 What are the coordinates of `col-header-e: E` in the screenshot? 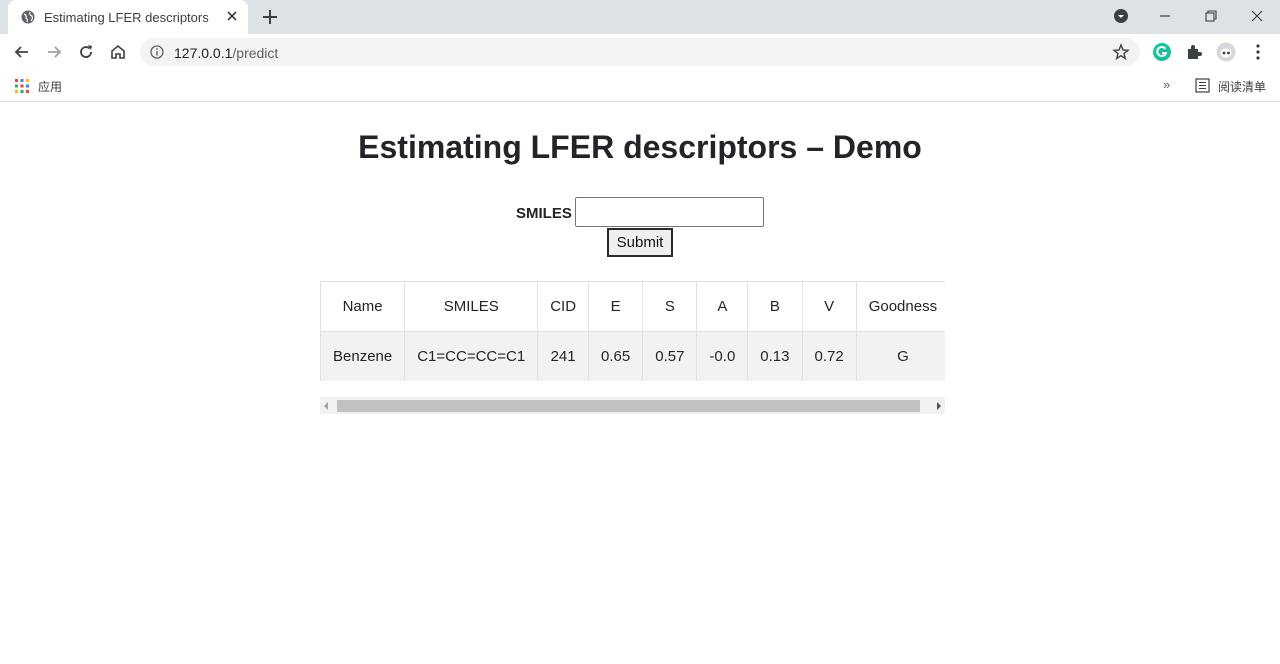 It's located at (616, 306).